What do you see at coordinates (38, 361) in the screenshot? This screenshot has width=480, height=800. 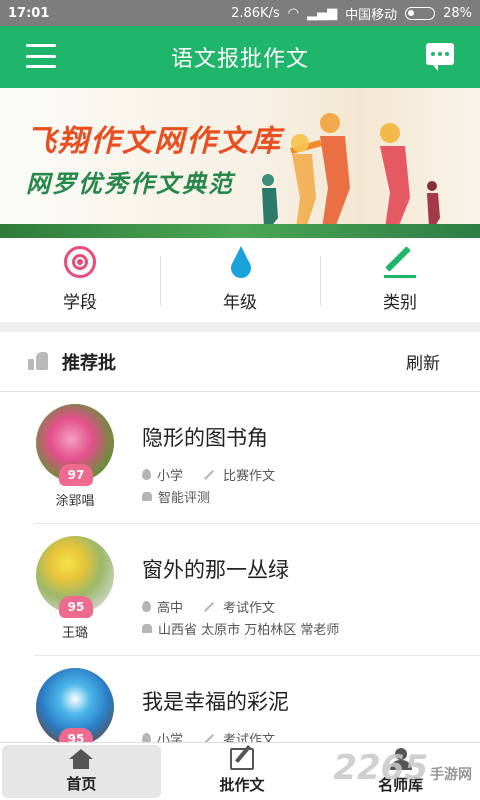 I see `thumbs-up-icon` at bounding box center [38, 361].